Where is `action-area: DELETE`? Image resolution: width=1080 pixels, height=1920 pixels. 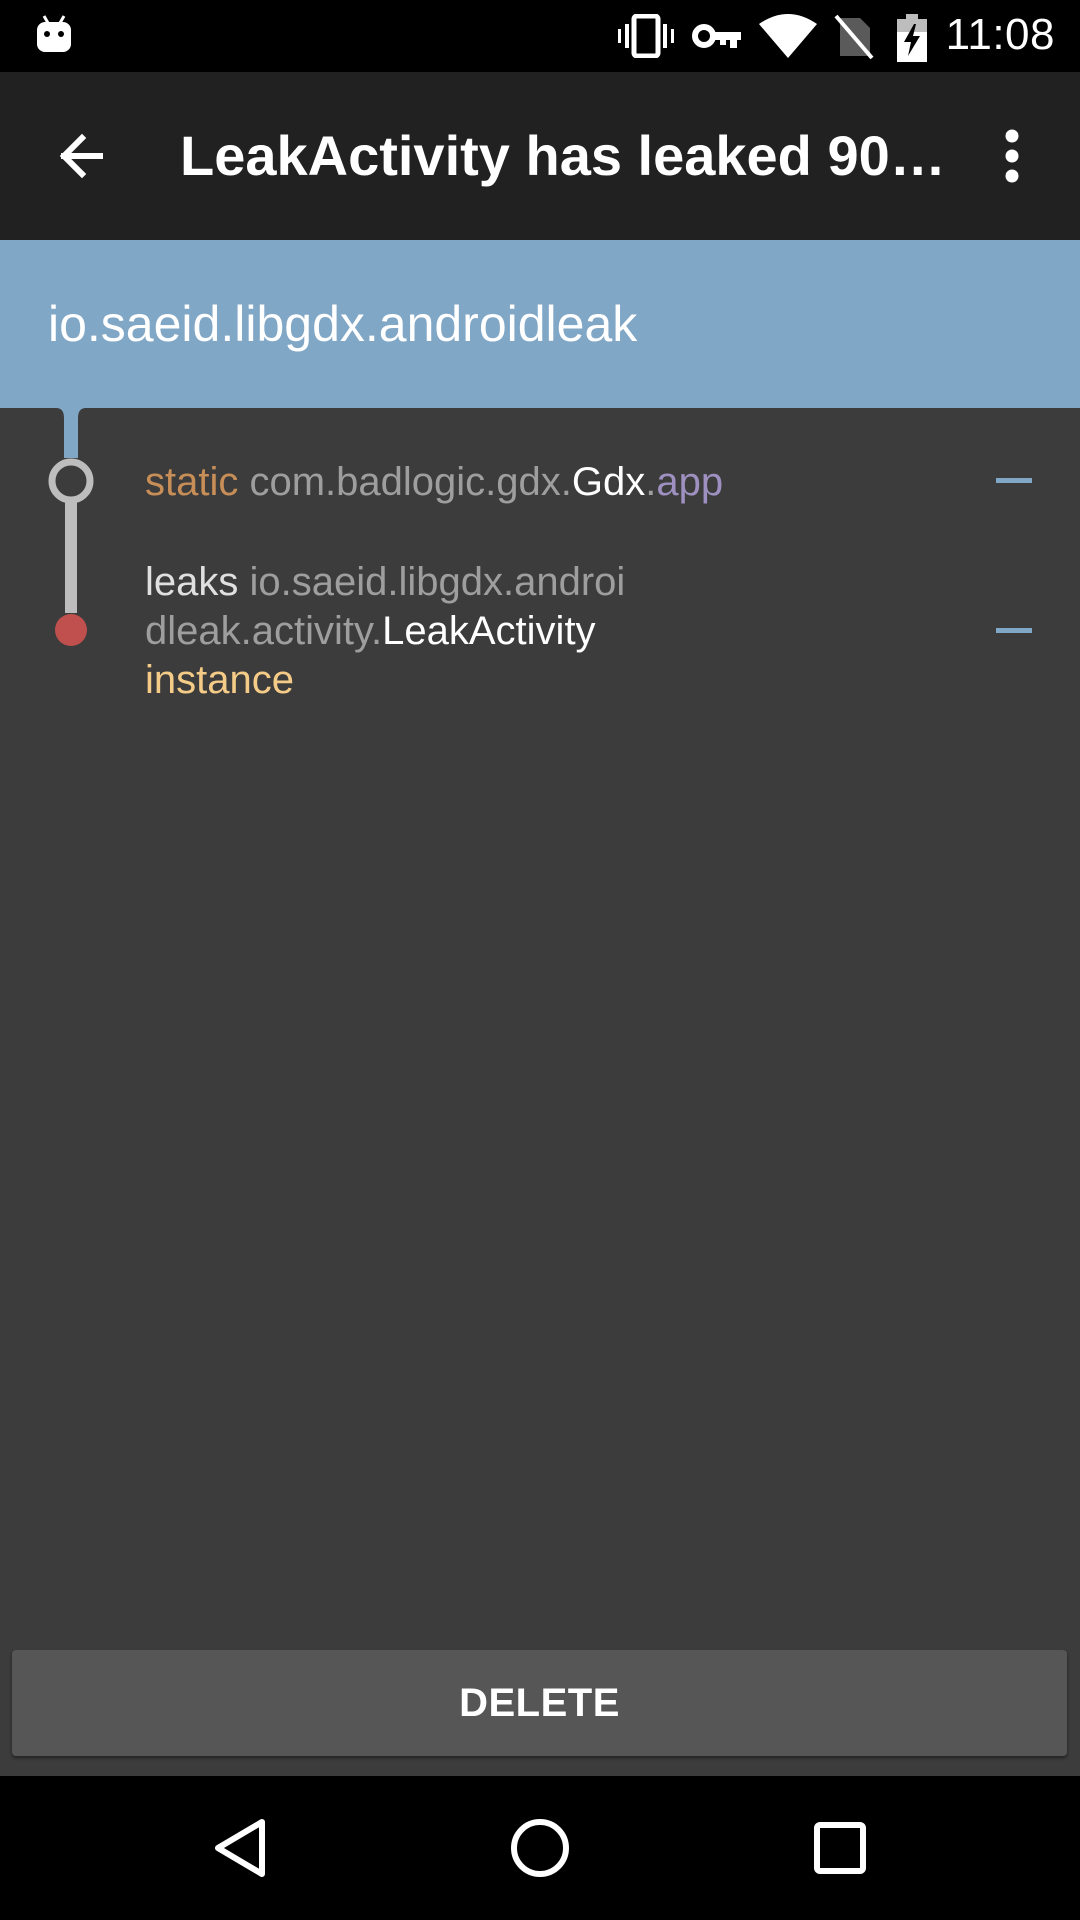
action-area: DELETE is located at coordinates (540, 1698).